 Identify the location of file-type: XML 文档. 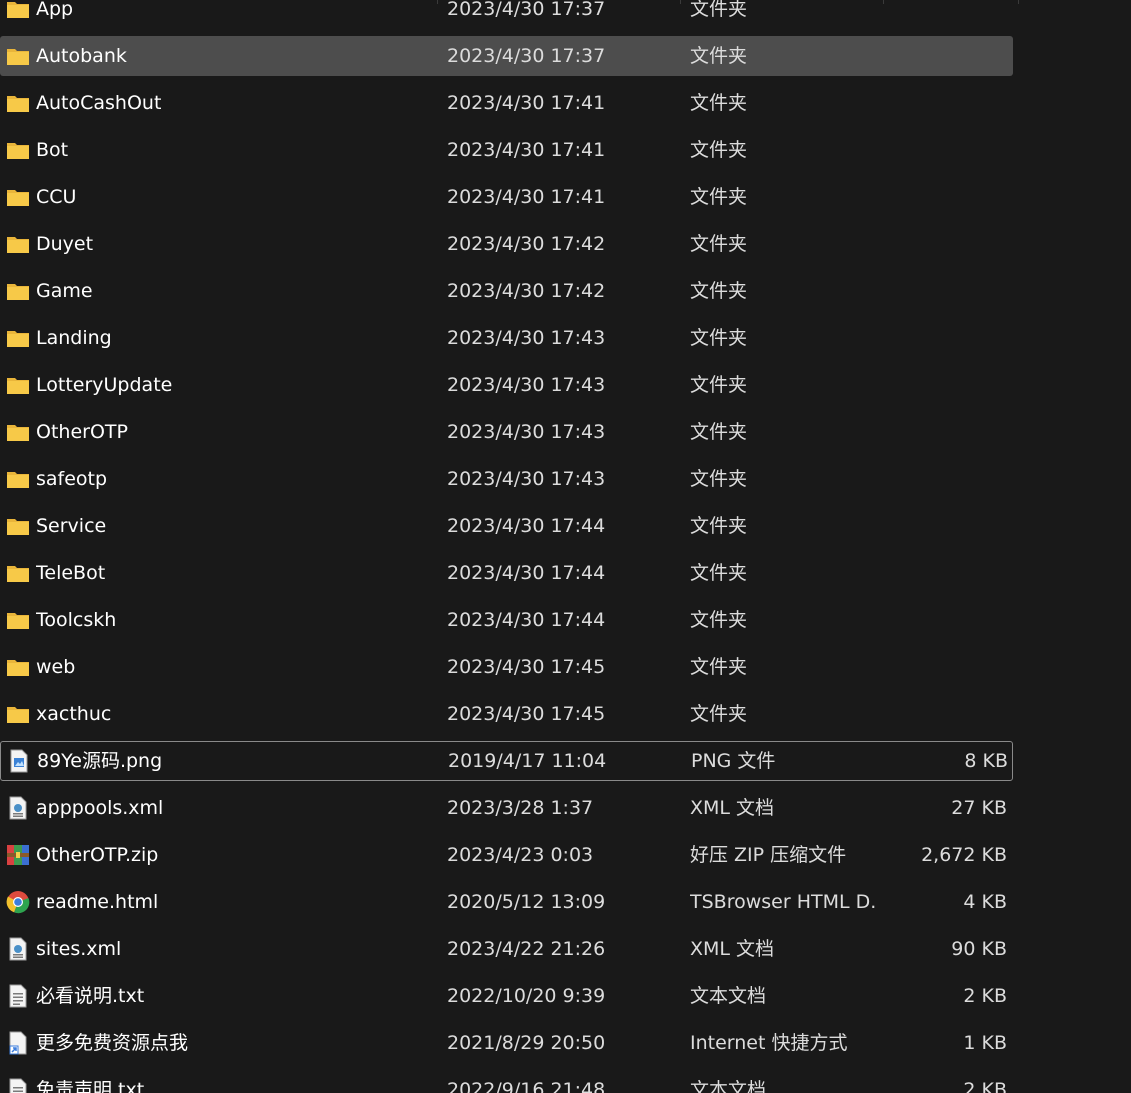
(732, 949).